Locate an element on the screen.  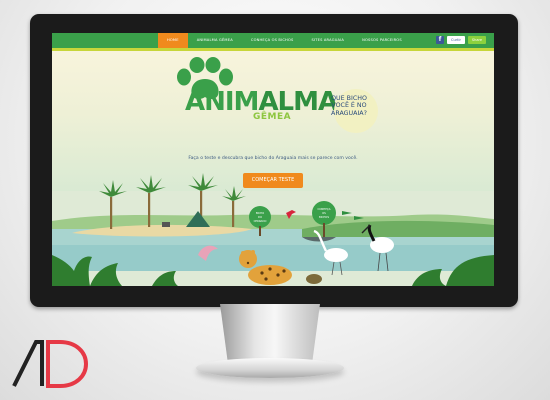
sign-left-line-2: DO is located at coordinates (260, 217).